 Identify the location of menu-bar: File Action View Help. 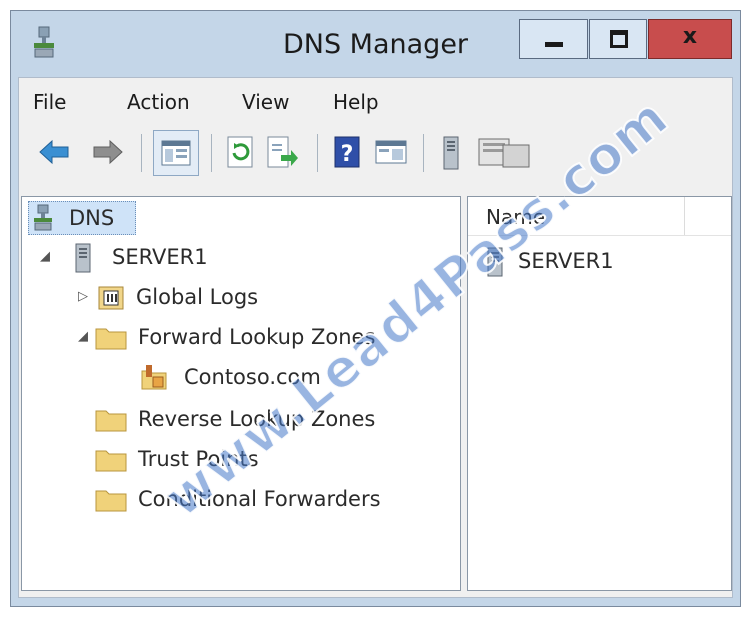
(375, 100).